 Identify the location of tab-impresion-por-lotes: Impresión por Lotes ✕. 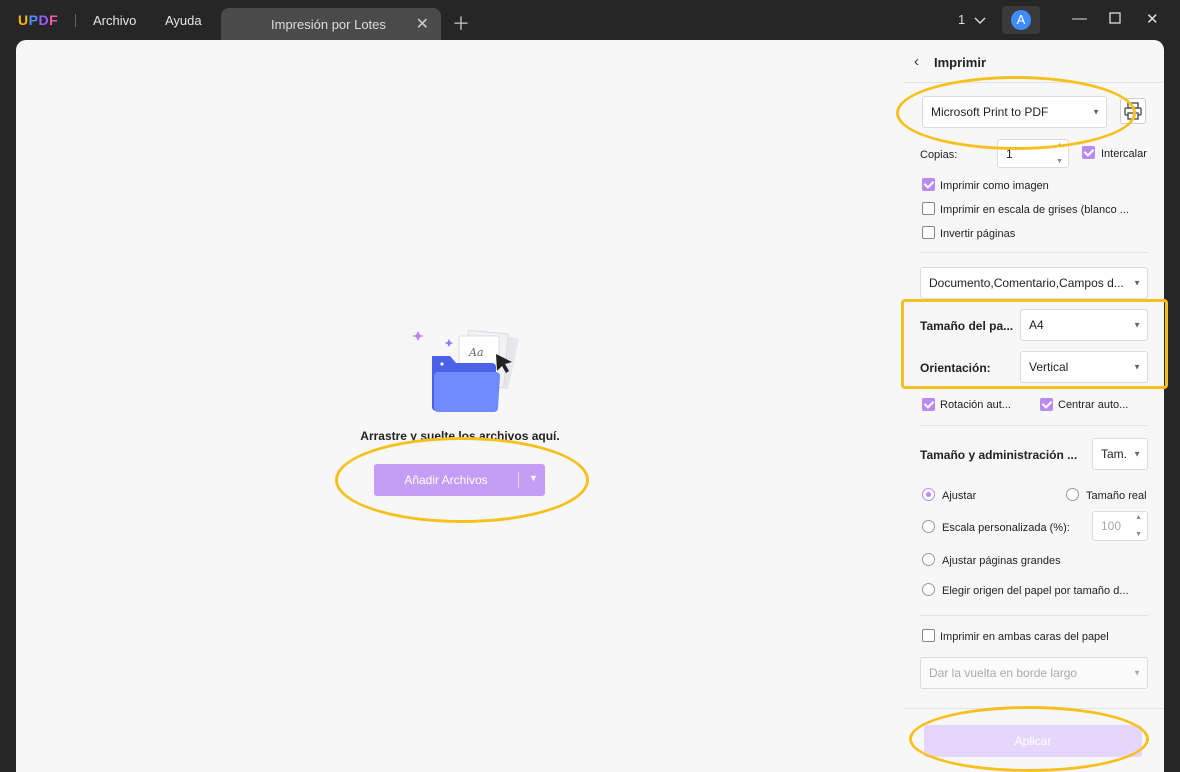
(331, 24).